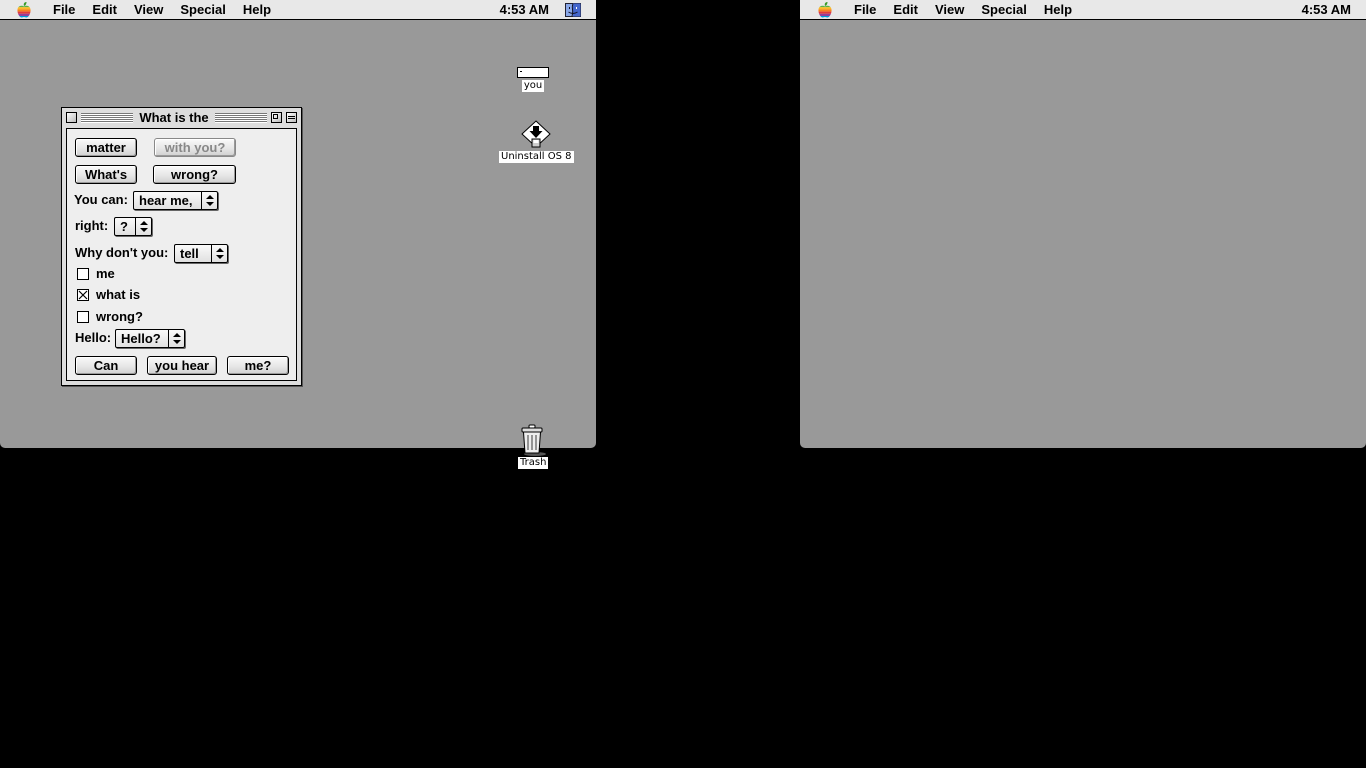 Image resolution: width=1366 pixels, height=768 pixels. I want to click on matter-button: matter, so click(106, 147).